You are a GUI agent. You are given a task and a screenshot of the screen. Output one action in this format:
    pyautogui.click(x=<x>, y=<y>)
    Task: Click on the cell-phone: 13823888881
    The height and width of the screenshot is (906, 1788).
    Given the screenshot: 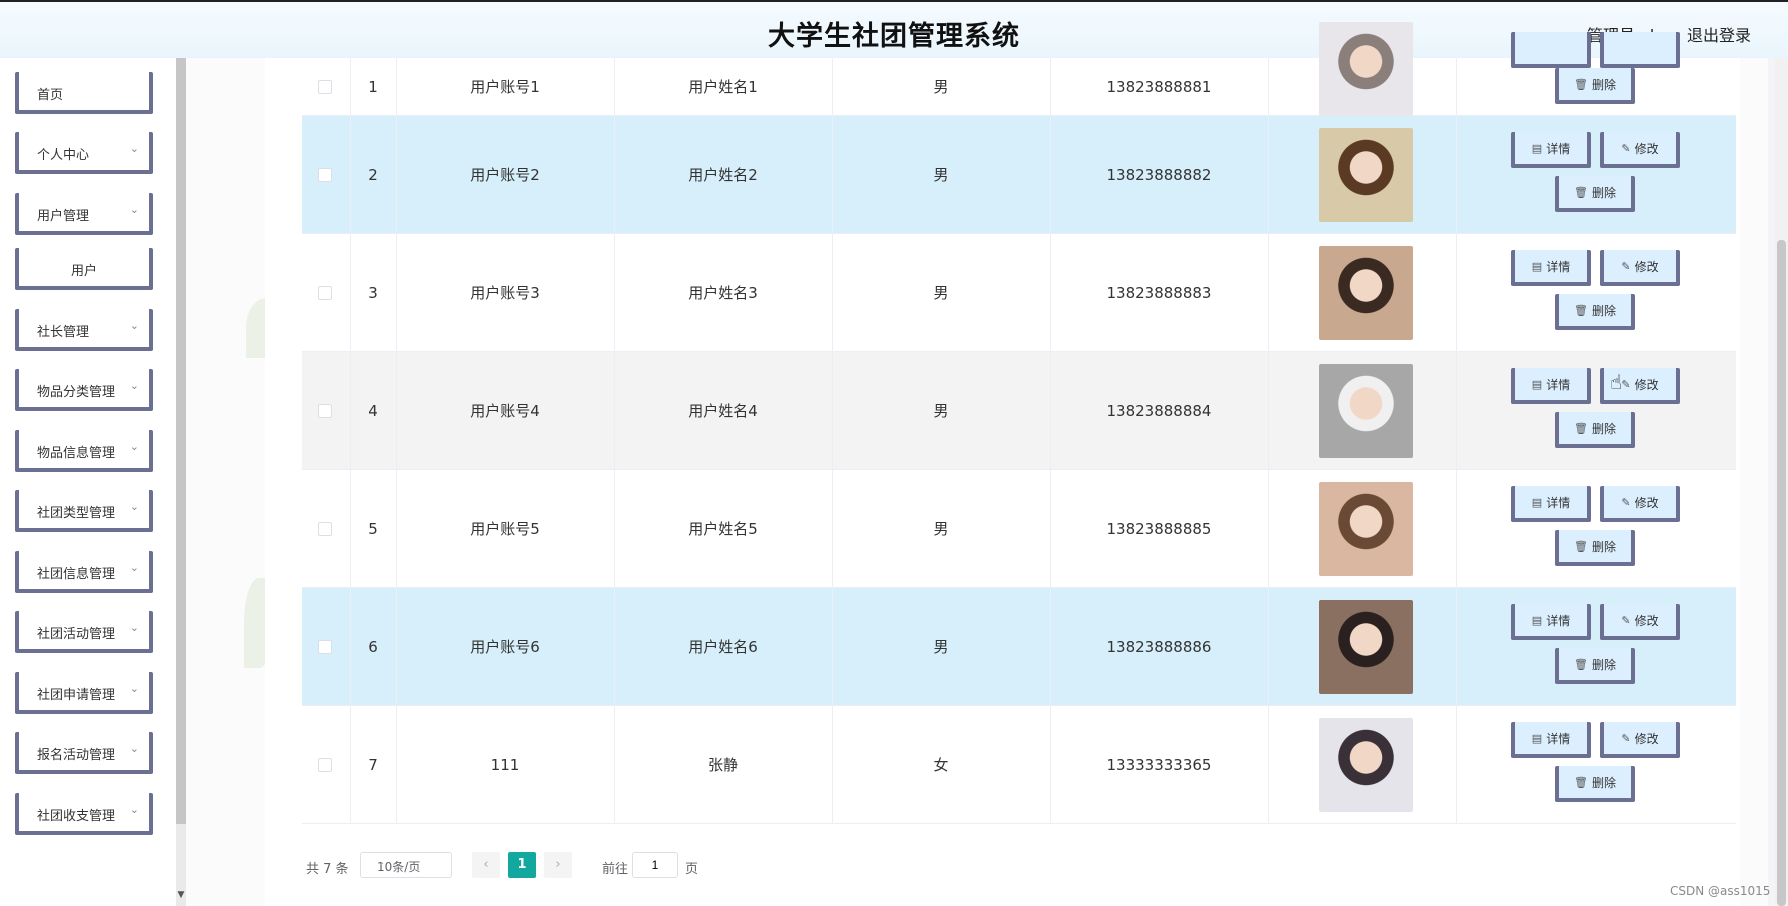 What is the action you would take?
    pyautogui.click(x=1159, y=86)
    